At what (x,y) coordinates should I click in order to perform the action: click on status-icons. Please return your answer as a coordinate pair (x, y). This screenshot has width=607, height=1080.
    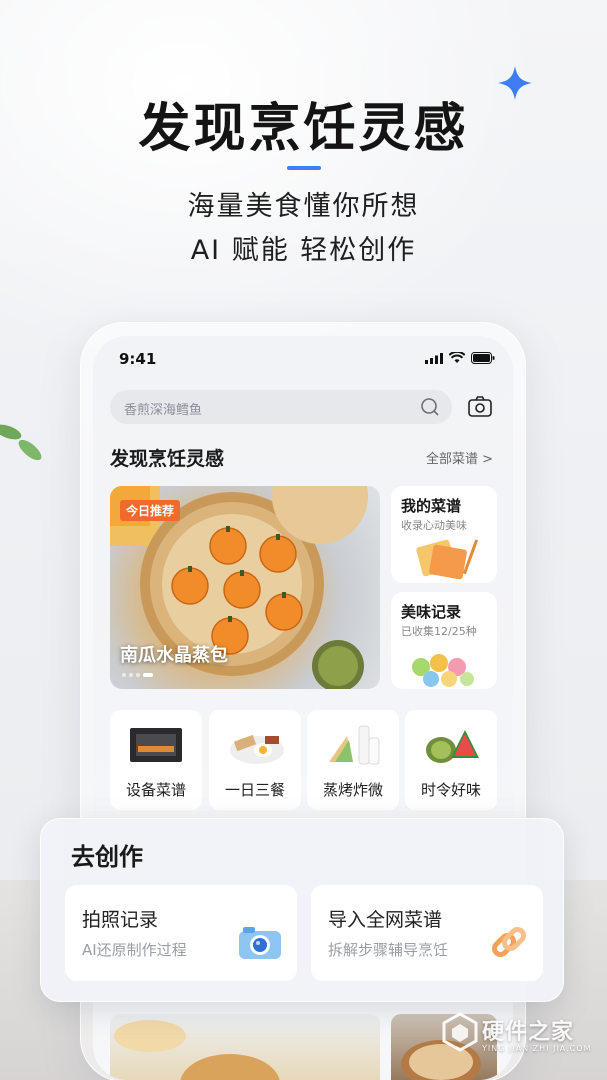
    Looking at the image, I should click on (460, 358).